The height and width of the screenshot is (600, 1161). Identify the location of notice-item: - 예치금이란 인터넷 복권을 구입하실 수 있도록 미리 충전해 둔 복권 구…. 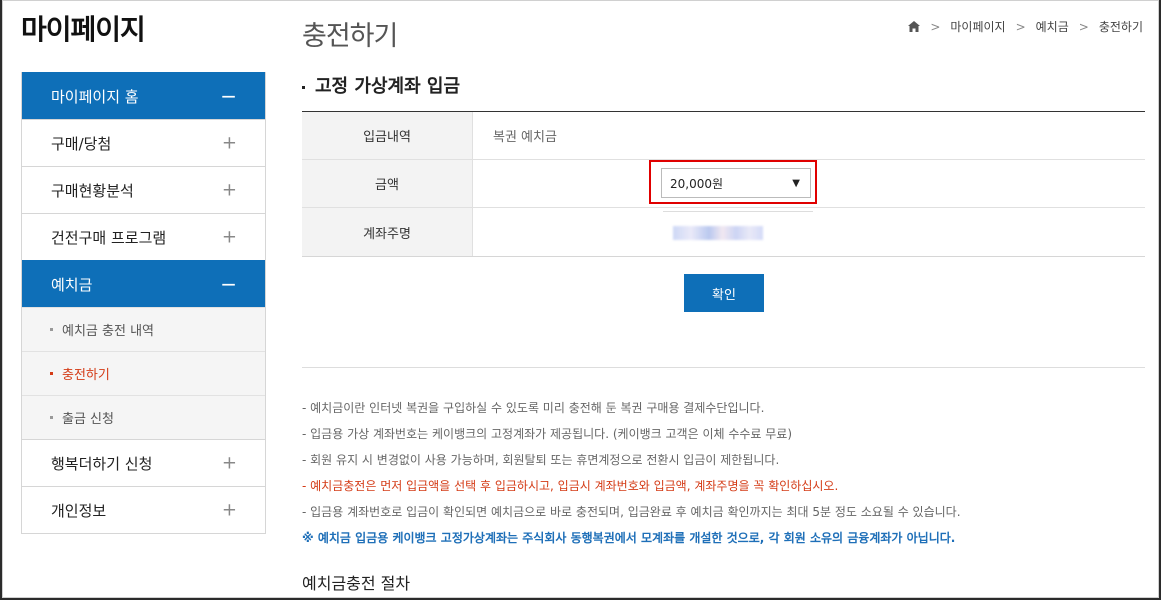
(533, 408).